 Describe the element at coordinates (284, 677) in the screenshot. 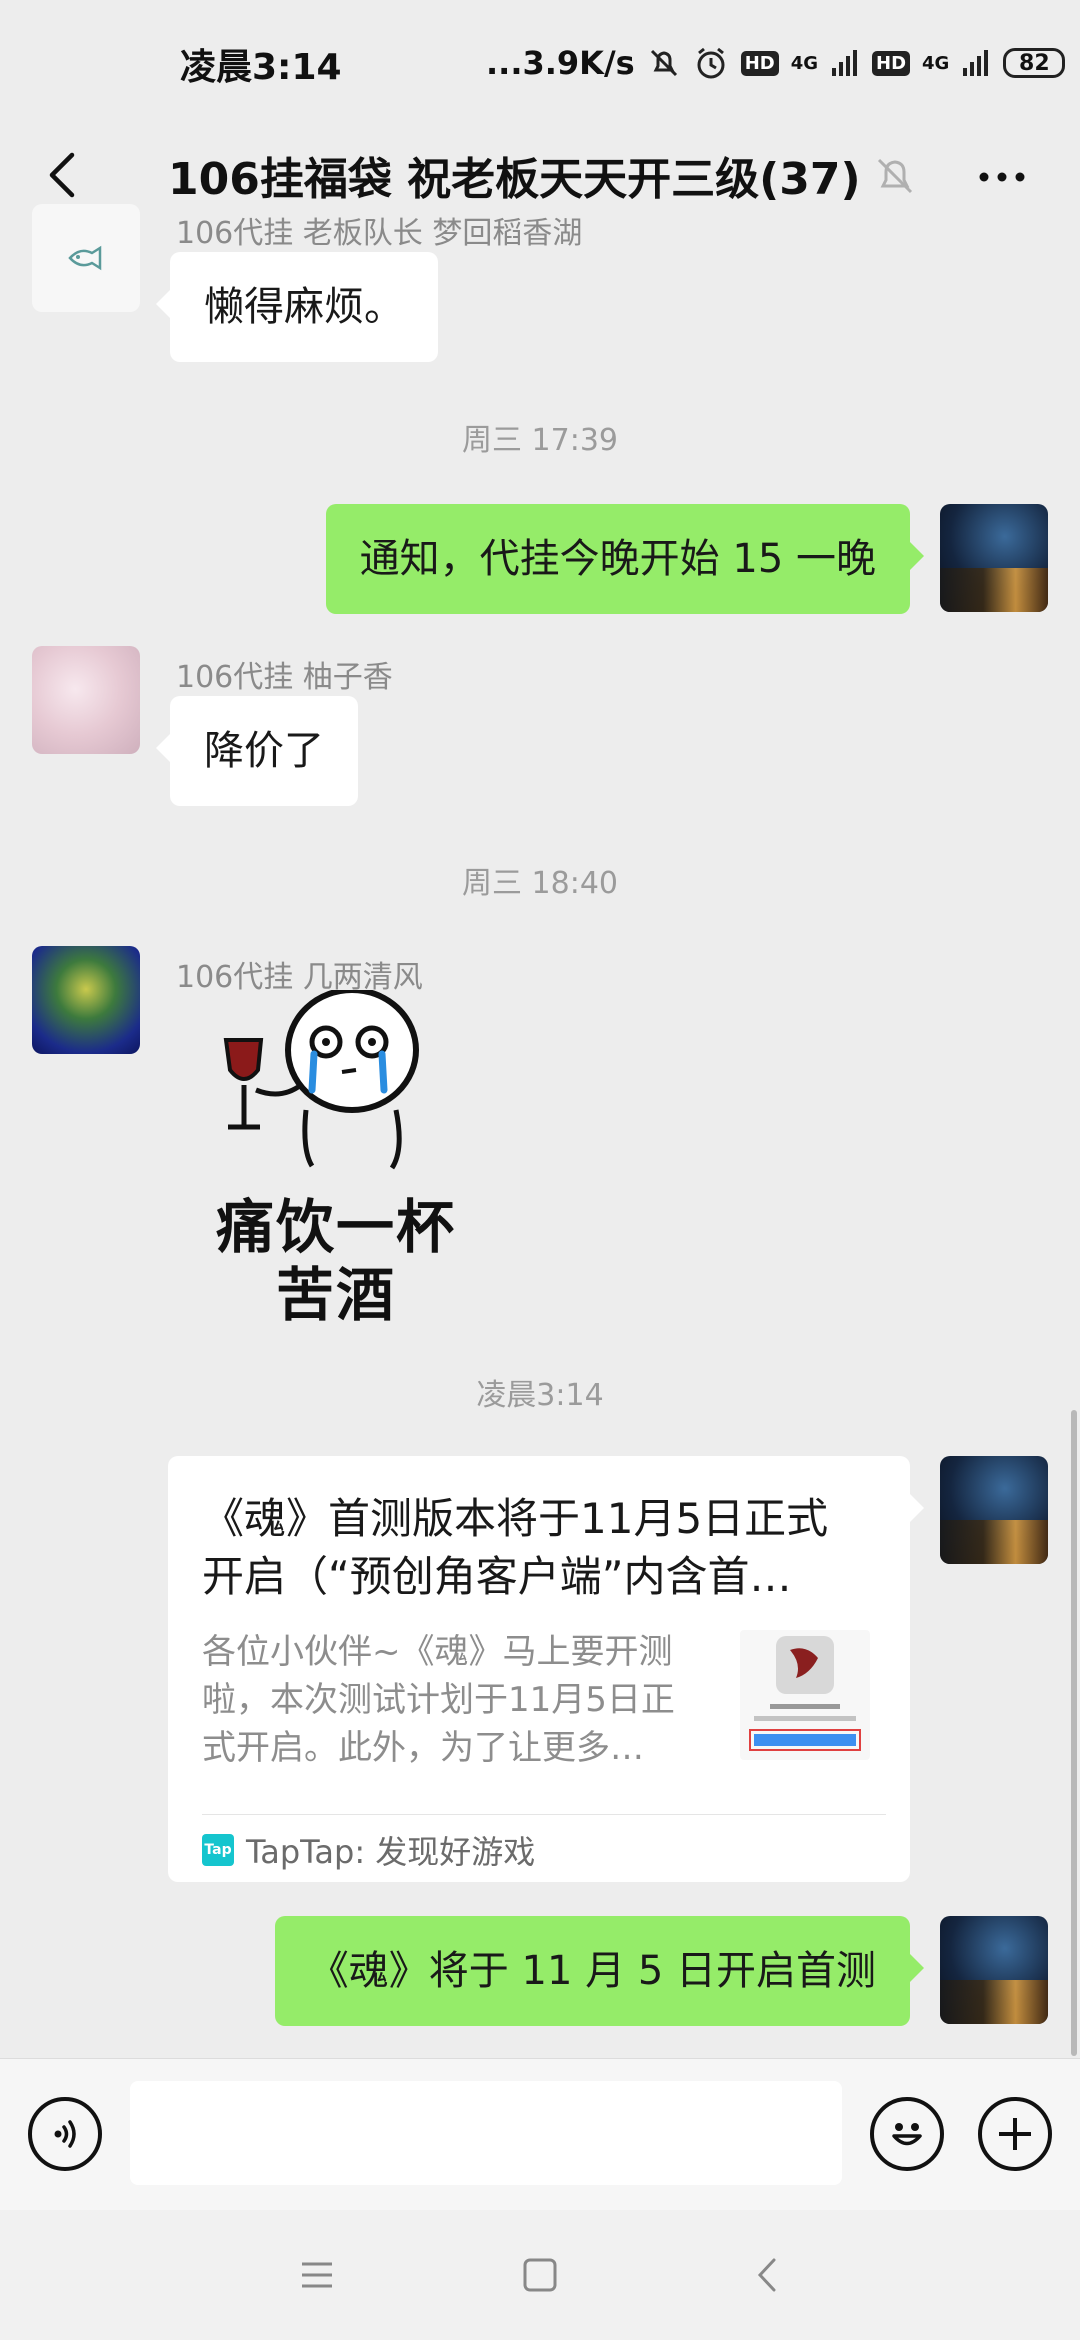

I see `sender-name: 106代挂 柚子香` at that location.